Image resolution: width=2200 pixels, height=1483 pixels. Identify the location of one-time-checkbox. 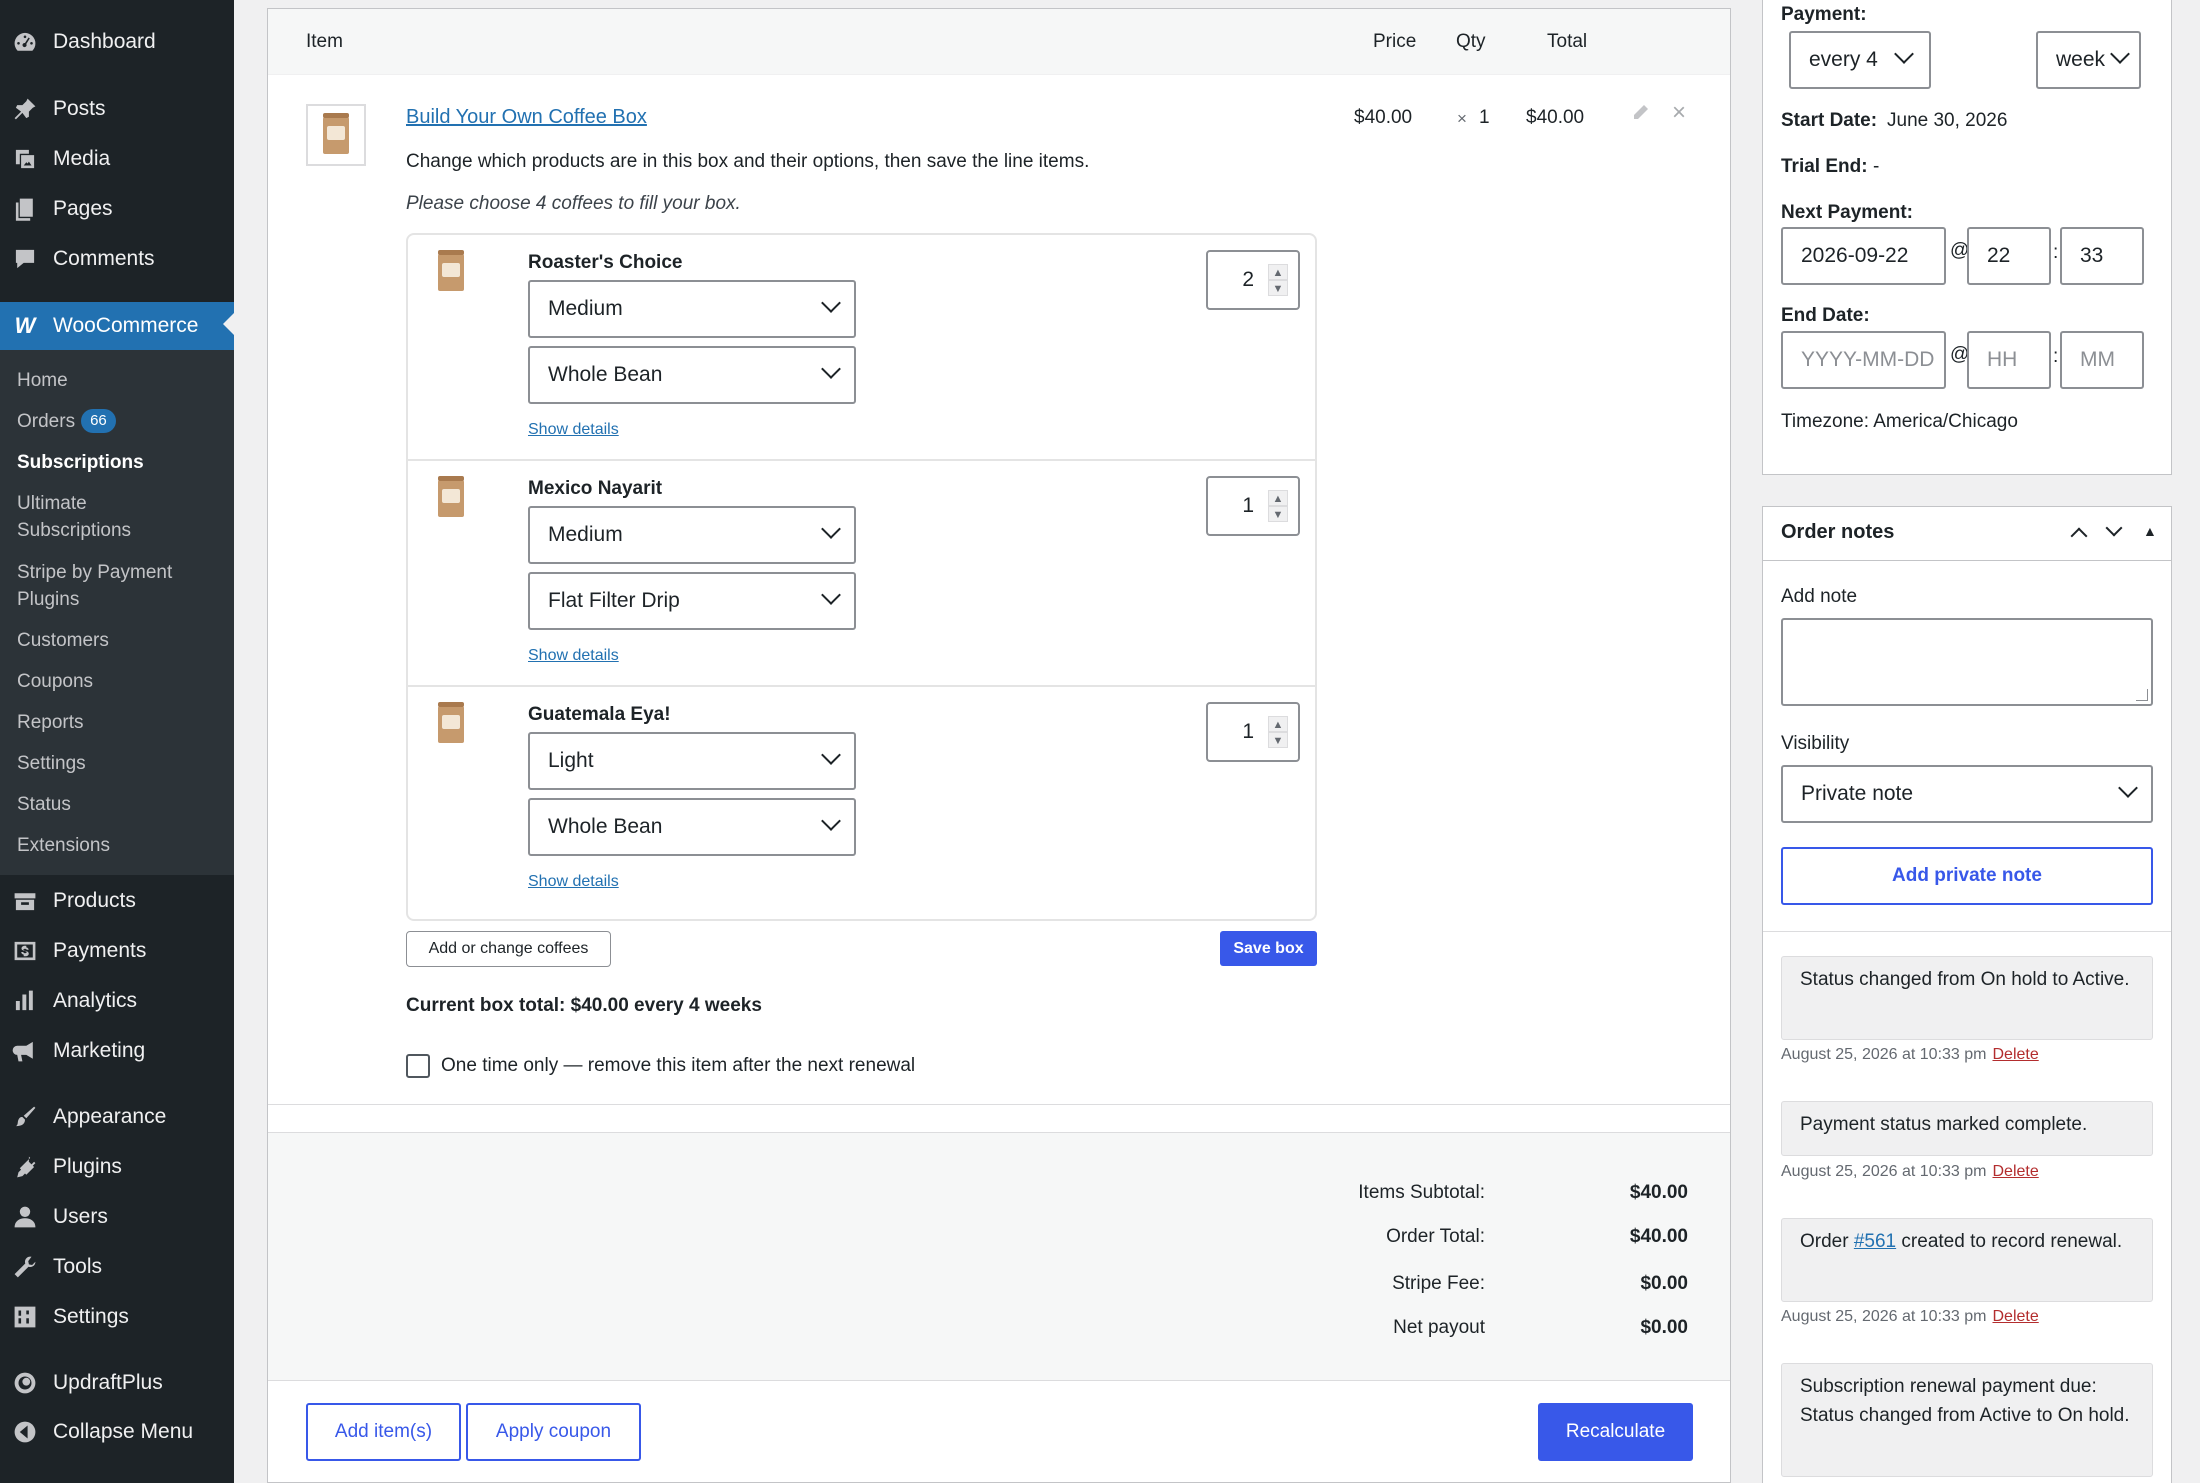
(418, 1066).